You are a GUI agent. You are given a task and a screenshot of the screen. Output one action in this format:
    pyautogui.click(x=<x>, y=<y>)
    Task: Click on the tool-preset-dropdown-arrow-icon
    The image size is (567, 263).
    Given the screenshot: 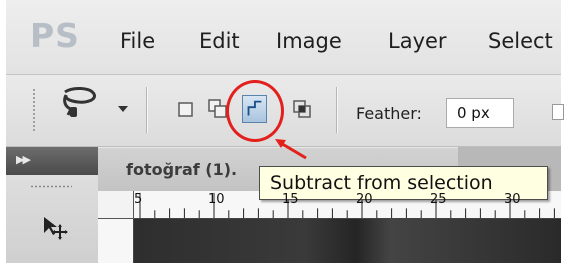 What is the action you would take?
    pyautogui.click(x=123, y=109)
    